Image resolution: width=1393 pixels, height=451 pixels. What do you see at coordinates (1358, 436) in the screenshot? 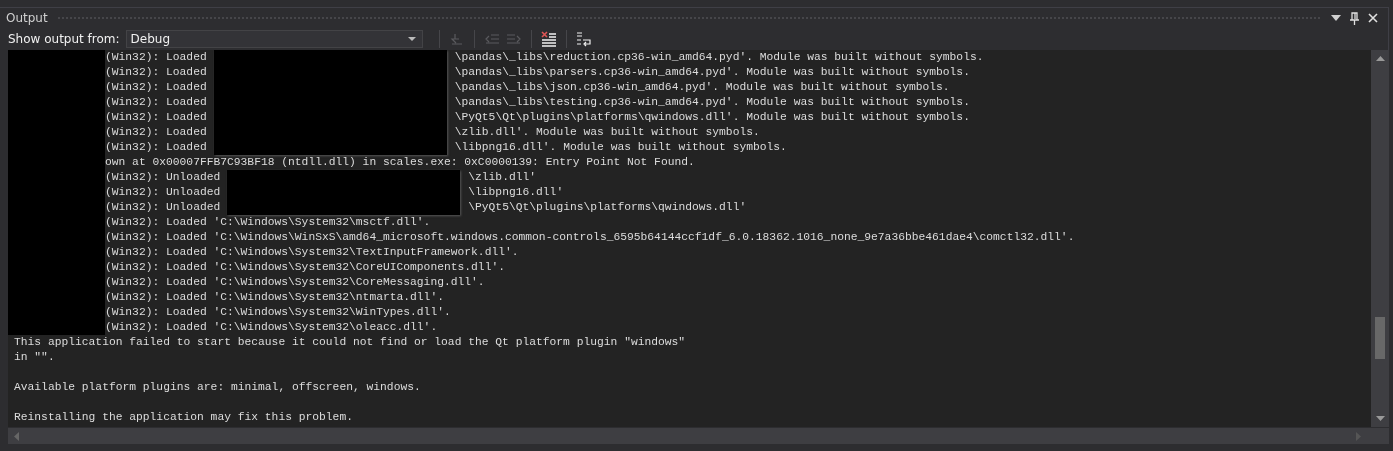
I see `scroll-right-icon` at bounding box center [1358, 436].